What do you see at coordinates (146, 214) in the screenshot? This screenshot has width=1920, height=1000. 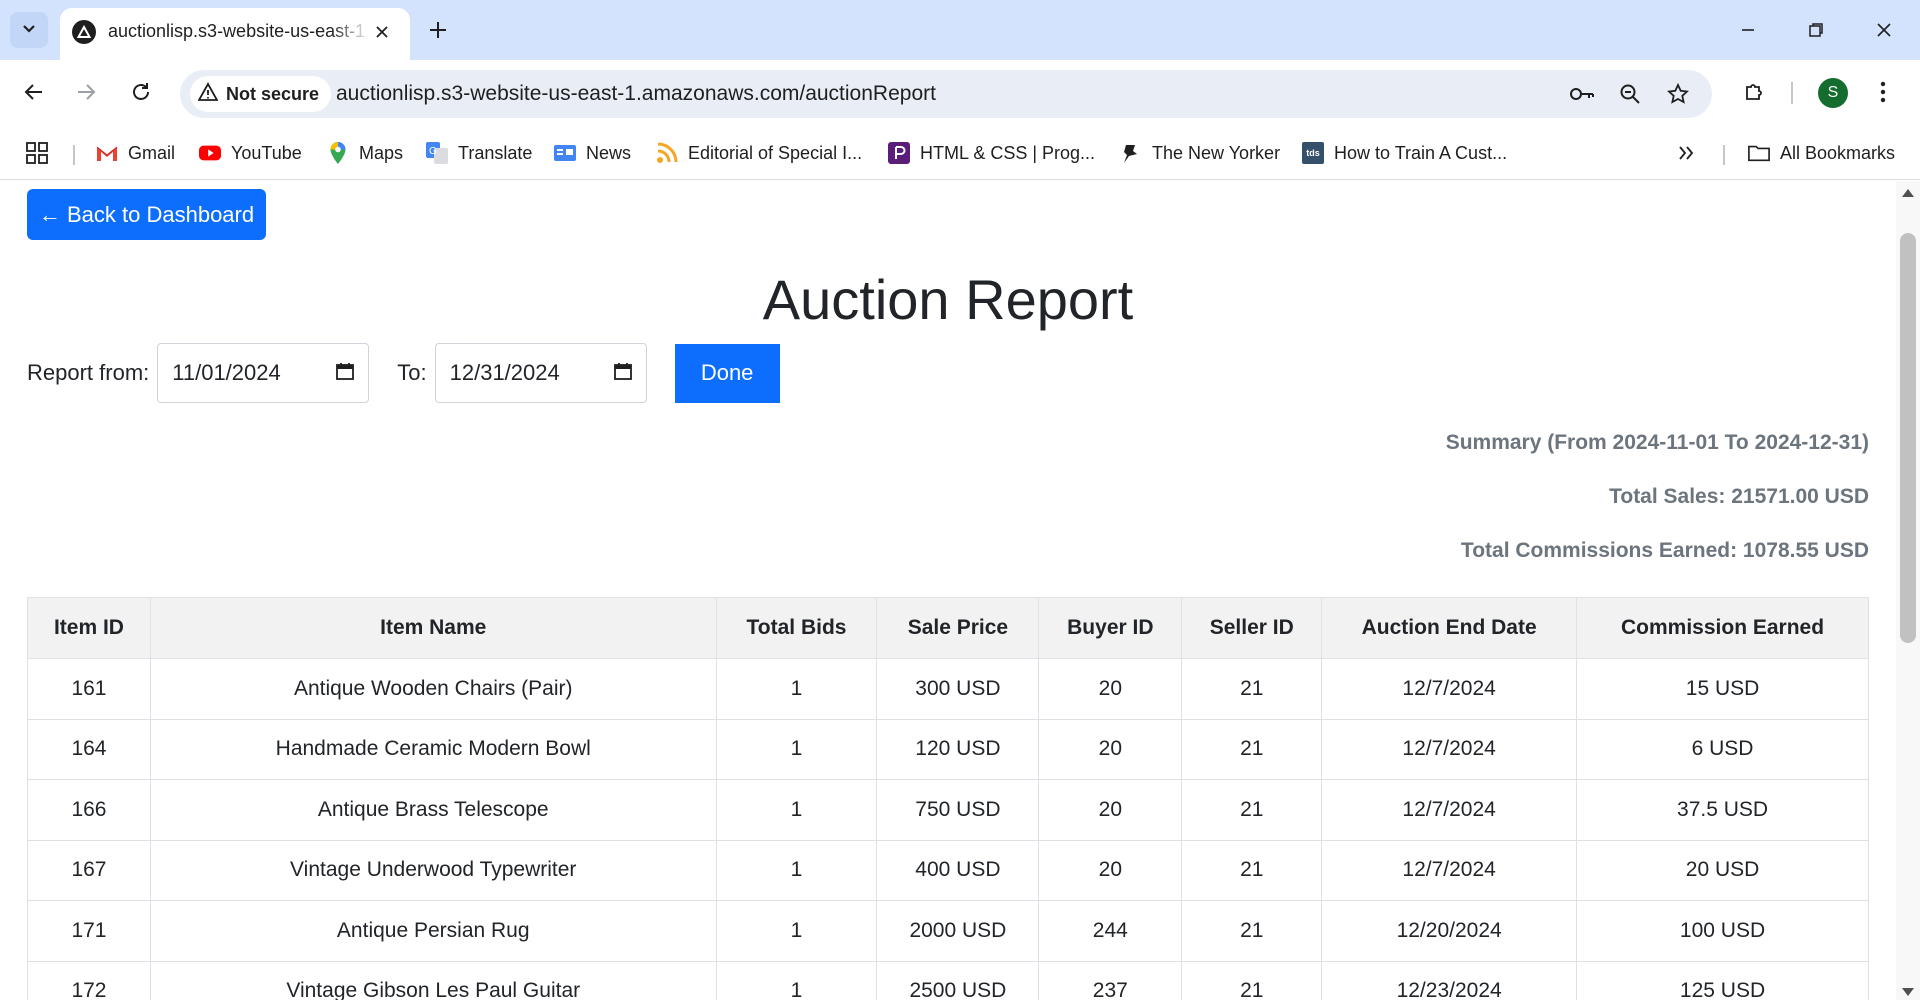 I see `back-to-dashboard-button: ← Back to Dashboard` at bounding box center [146, 214].